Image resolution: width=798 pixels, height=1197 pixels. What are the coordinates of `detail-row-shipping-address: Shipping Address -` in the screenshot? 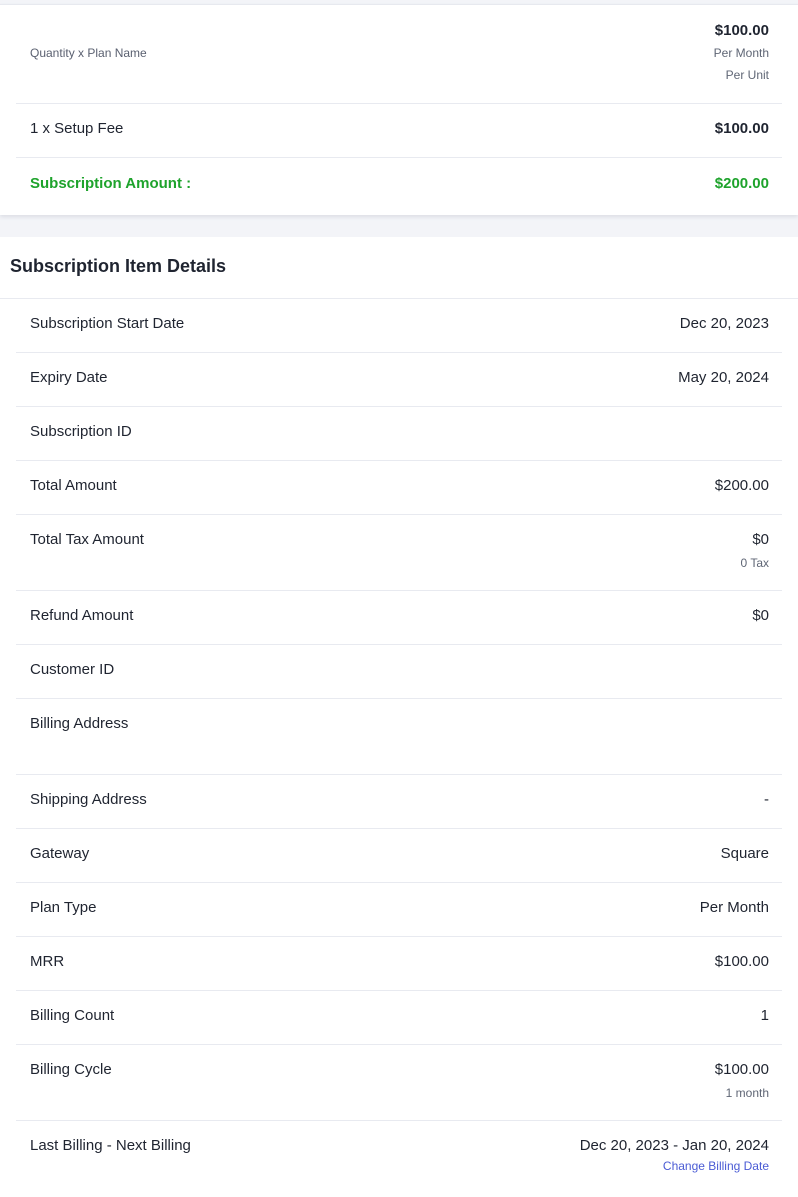 It's located at (399, 802).